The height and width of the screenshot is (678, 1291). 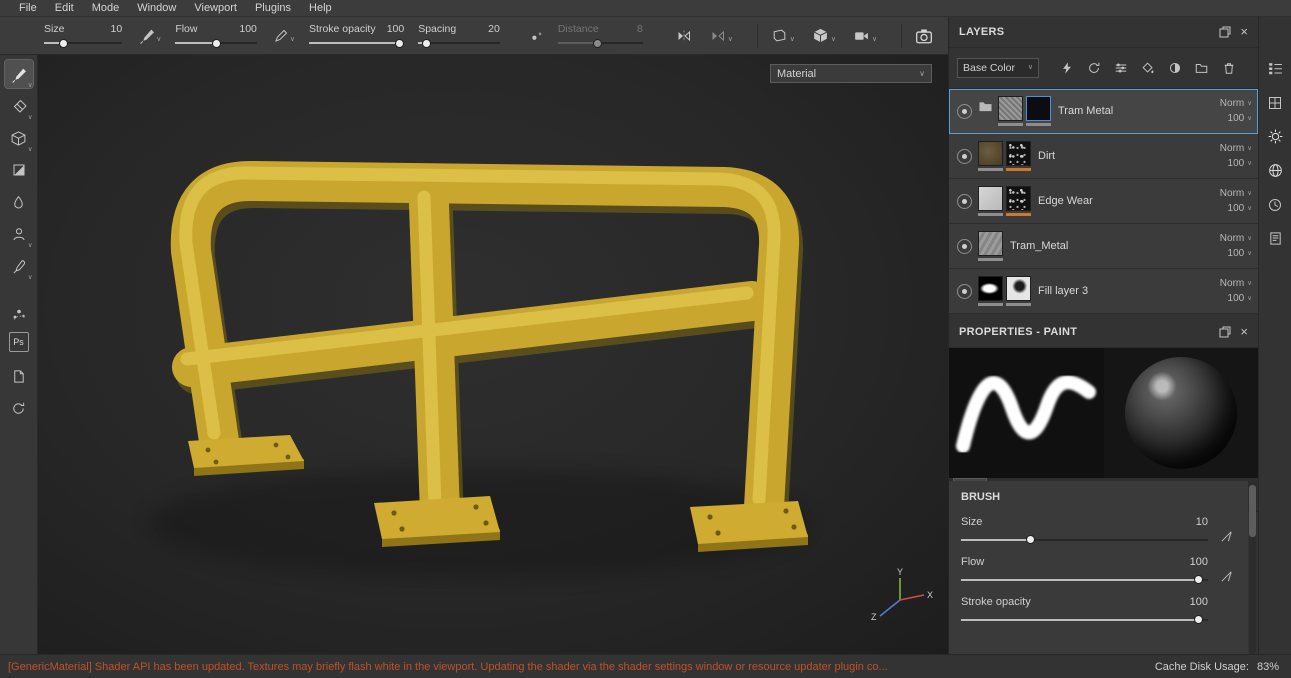 I want to click on shader-settings-button, so click(x=1275, y=170).